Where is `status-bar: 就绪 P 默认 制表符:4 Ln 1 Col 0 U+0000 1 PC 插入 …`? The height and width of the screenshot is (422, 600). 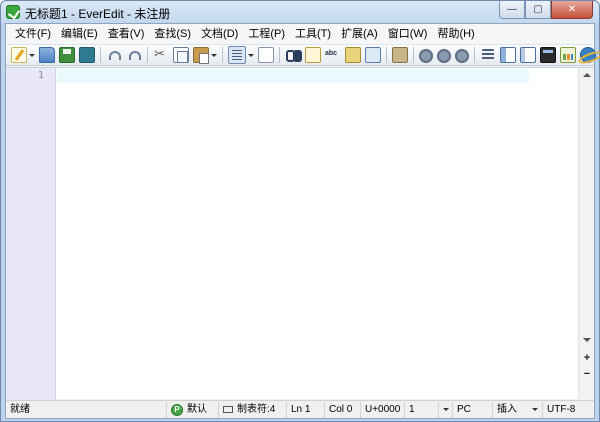
status-bar: 就绪 P 默认 制表符:4 Ln 1 Col 0 U+0000 1 PC 插入 … is located at coordinates (300, 409).